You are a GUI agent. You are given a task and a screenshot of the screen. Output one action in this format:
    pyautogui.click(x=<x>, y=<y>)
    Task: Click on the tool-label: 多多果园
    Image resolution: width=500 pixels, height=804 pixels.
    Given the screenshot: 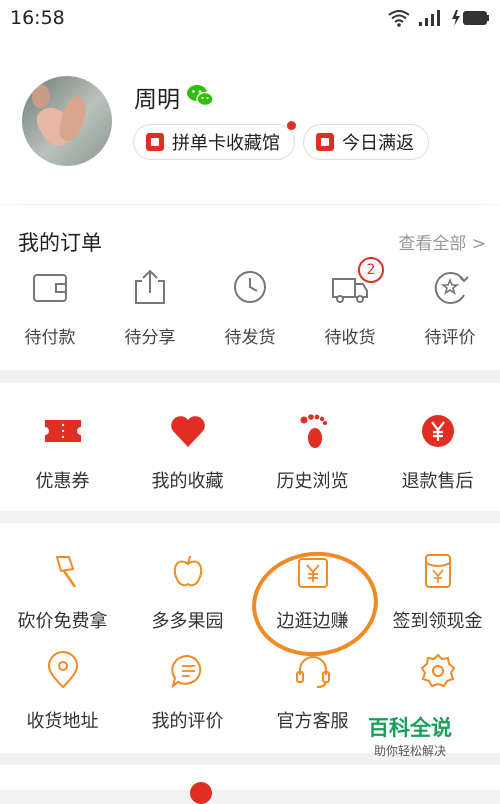 What is the action you would take?
    pyautogui.click(x=187, y=621)
    